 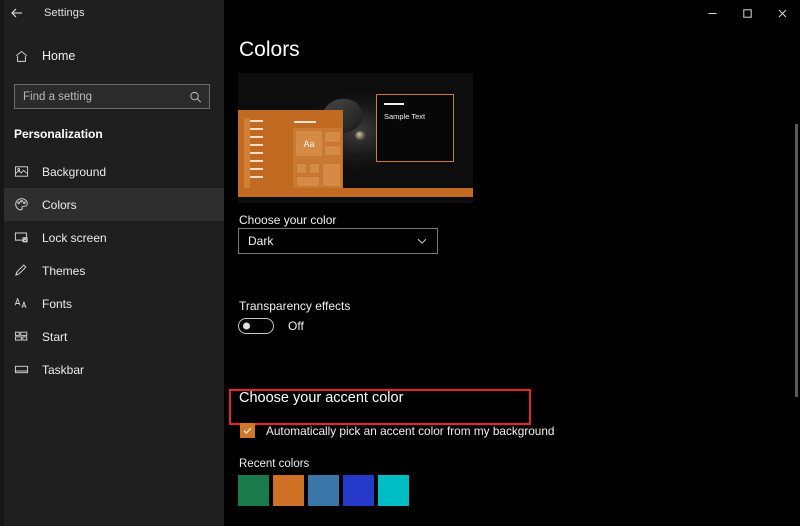 I want to click on search-input, so click(x=100, y=96).